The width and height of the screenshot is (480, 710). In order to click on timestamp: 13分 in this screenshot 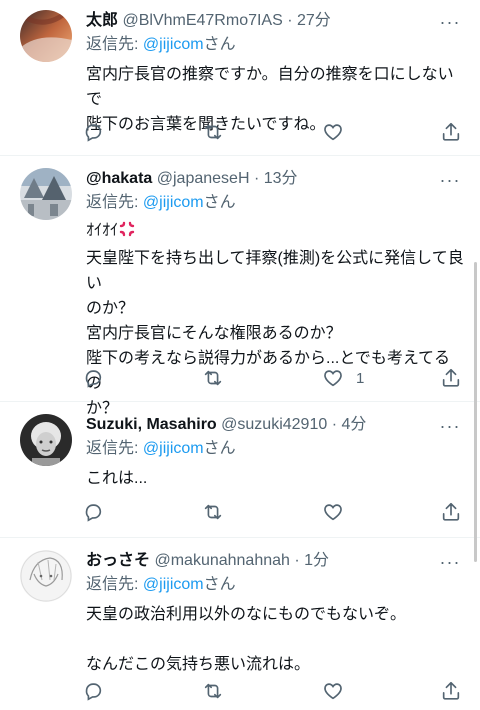, I will do `click(281, 178)`.